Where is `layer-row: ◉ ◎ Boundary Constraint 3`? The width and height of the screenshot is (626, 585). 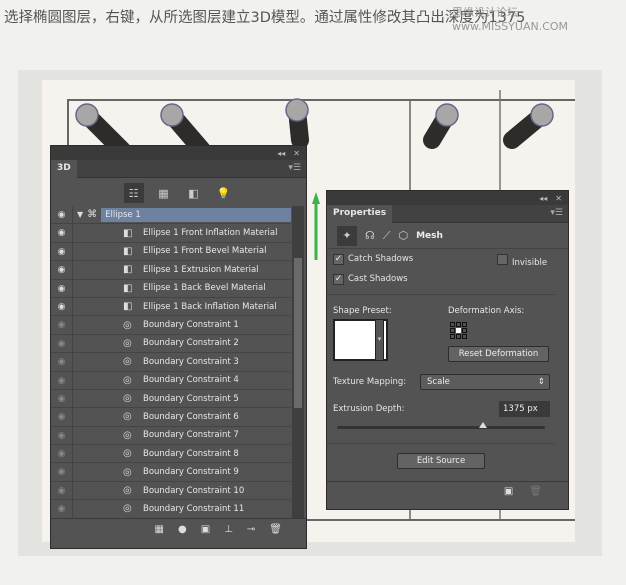 layer-row: ◉ ◎ Boundary Constraint 3 is located at coordinates (171, 362).